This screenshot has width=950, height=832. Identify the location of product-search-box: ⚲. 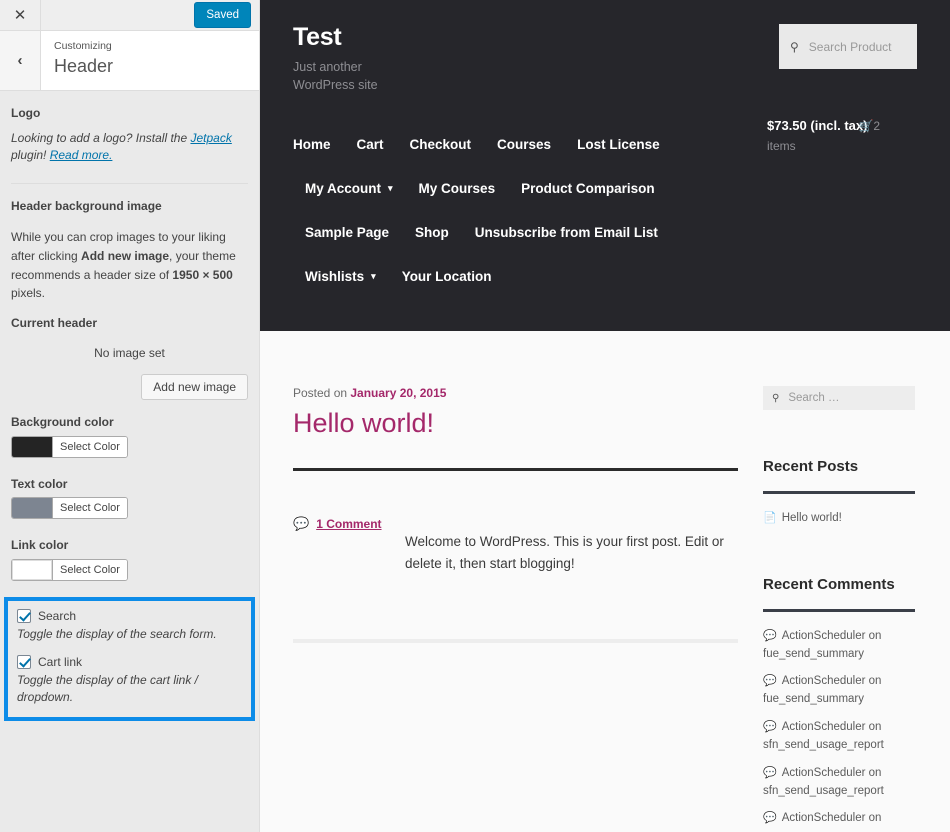
(848, 46).